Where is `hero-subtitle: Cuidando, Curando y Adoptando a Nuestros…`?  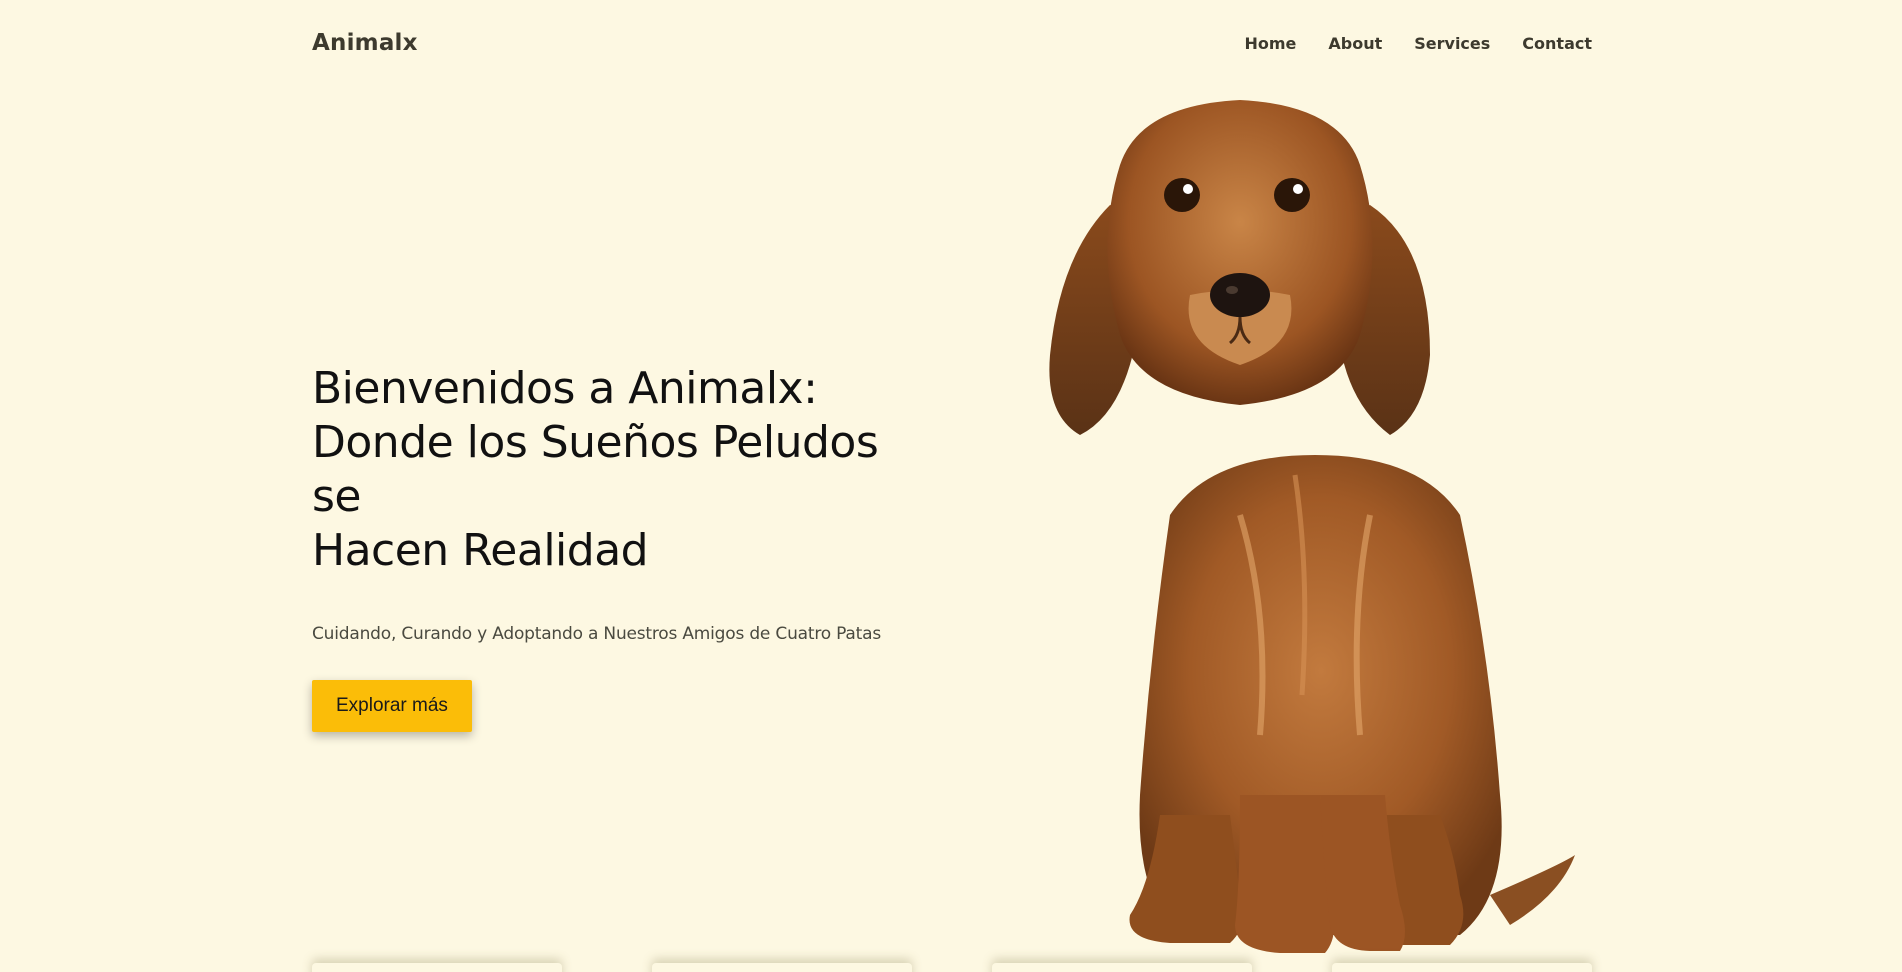 hero-subtitle: Cuidando, Curando y Adoptando a Nuestros… is located at coordinates (596, 634).